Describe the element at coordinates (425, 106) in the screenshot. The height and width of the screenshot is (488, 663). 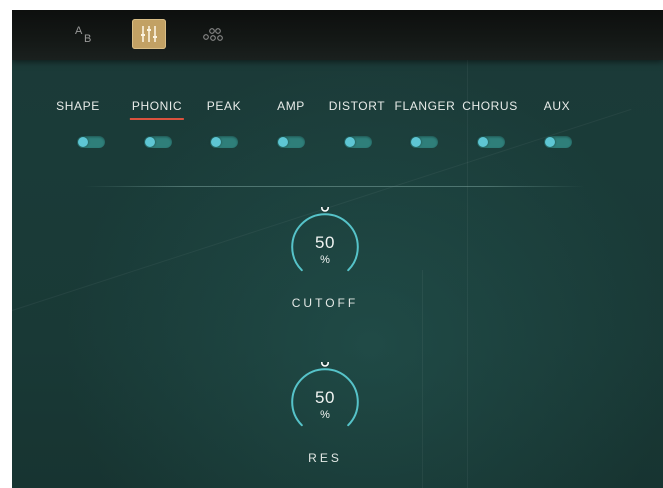
I see `tab-flanger: FLANGER` at that location.